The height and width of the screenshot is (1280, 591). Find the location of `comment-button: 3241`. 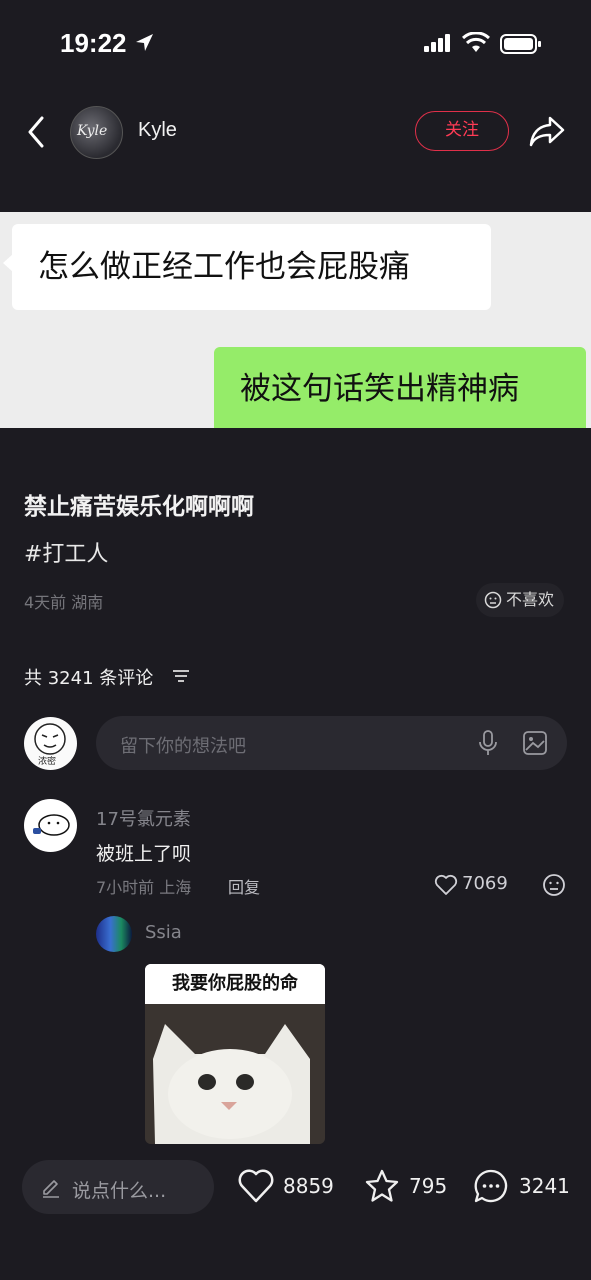

comment-button: 3241 is located at coordinates (521, 1186).